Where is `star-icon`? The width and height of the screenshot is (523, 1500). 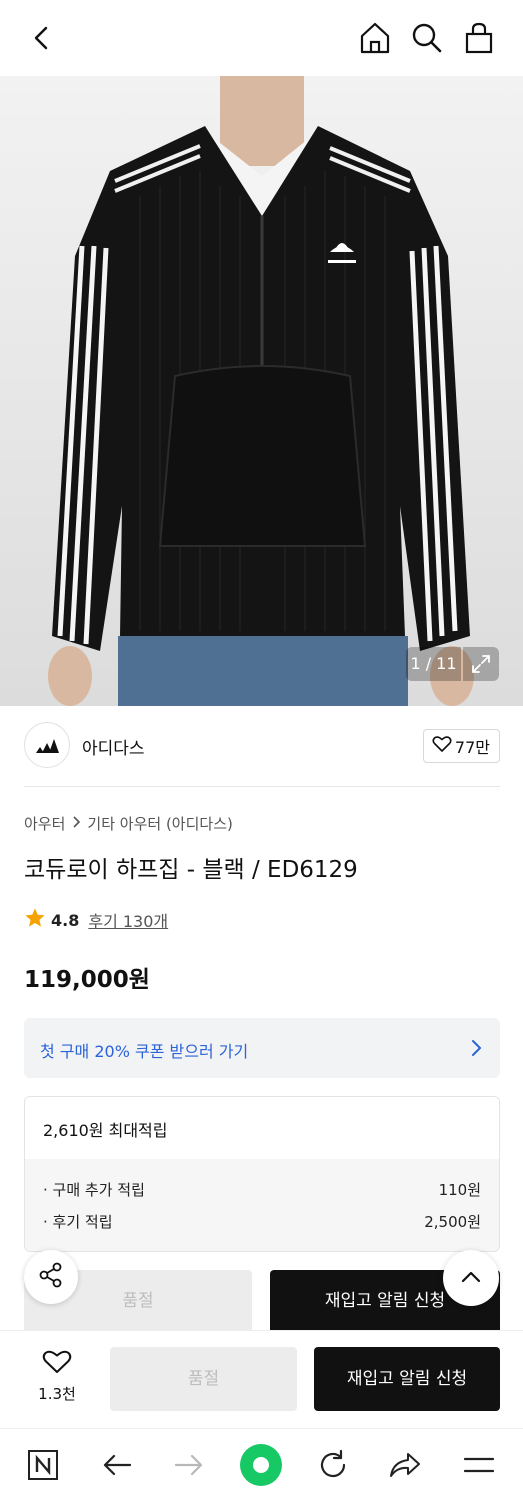 star-icon is located at coordinates (35, 920).